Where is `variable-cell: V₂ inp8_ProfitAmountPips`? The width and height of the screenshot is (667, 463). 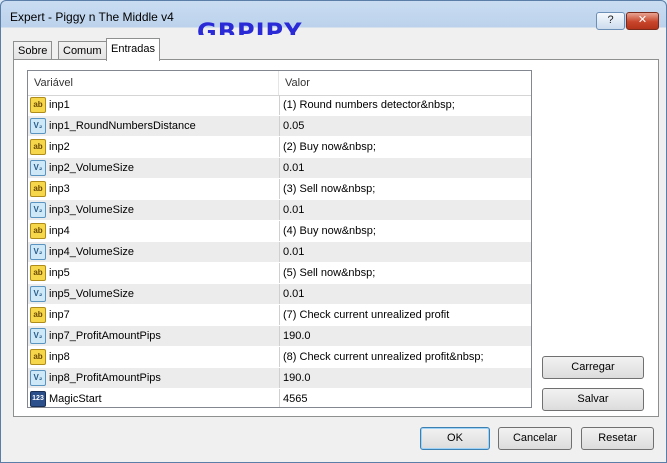 variable-cell: V₂ inp8_ProfitAmountPips is located at coordinates (154, 378).